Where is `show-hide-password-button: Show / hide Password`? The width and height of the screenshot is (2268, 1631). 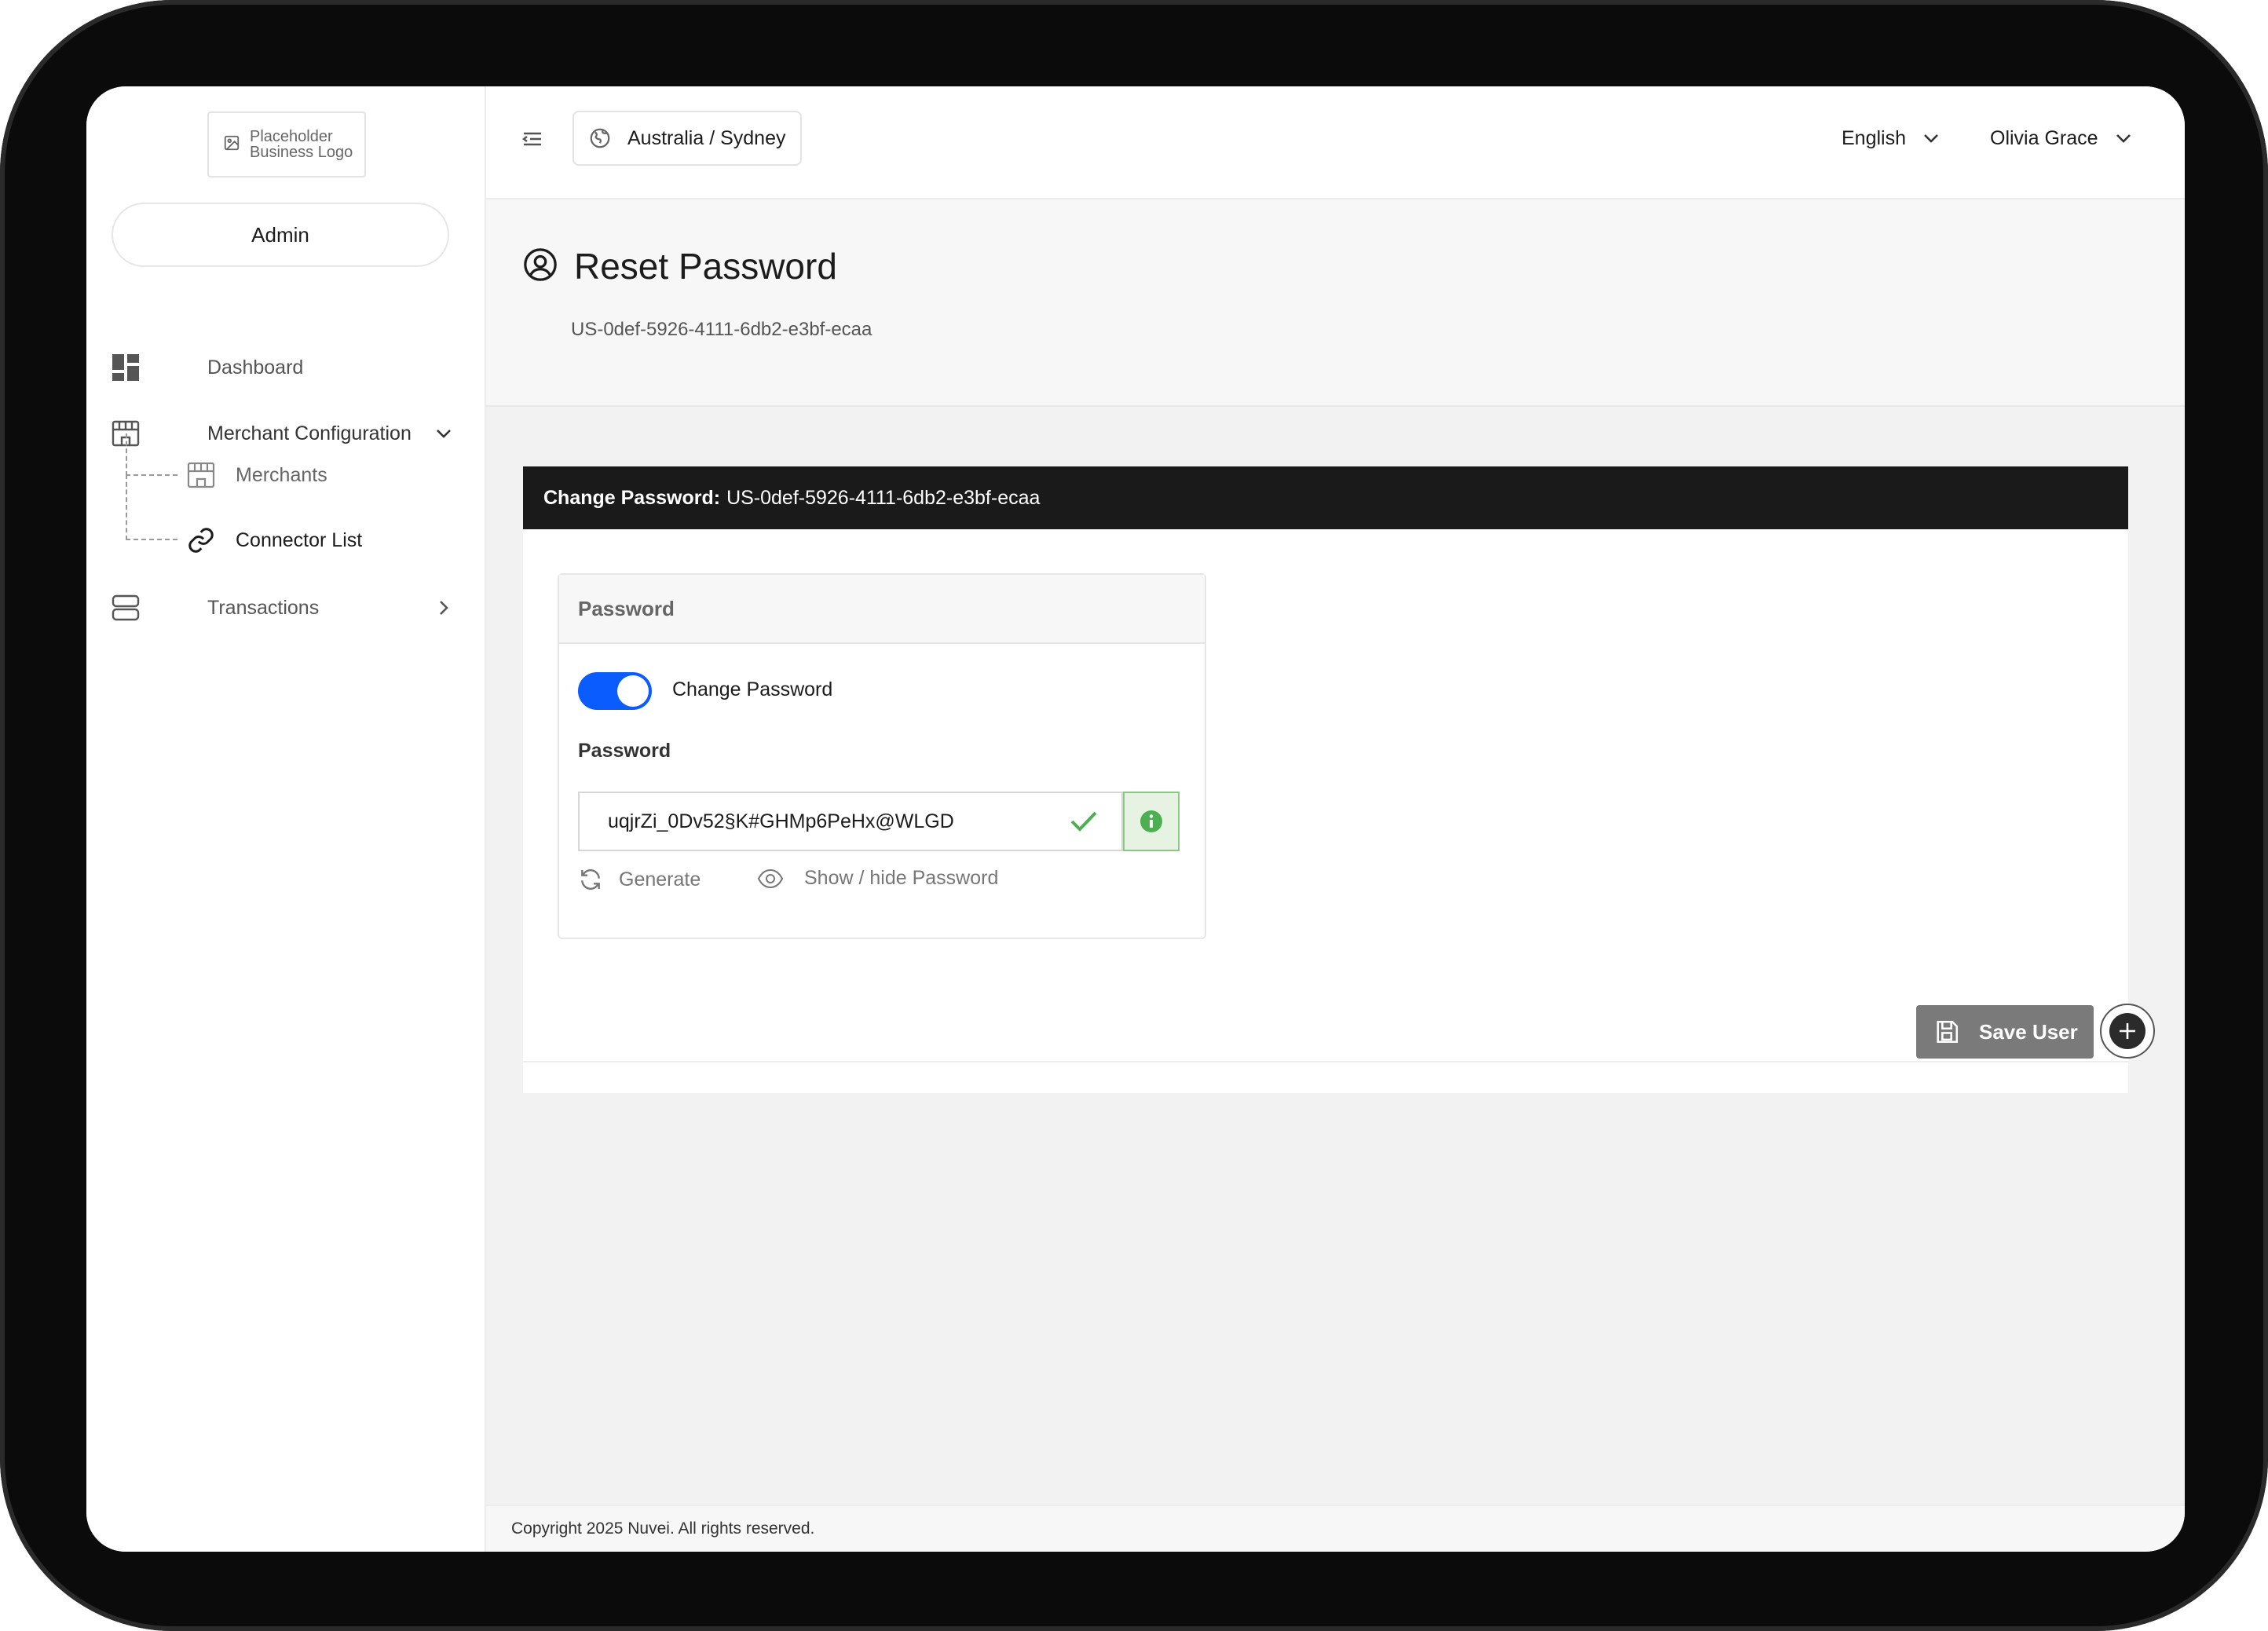 show-hide-password-button: Show / hide Password is located at coordinates (878, 879).